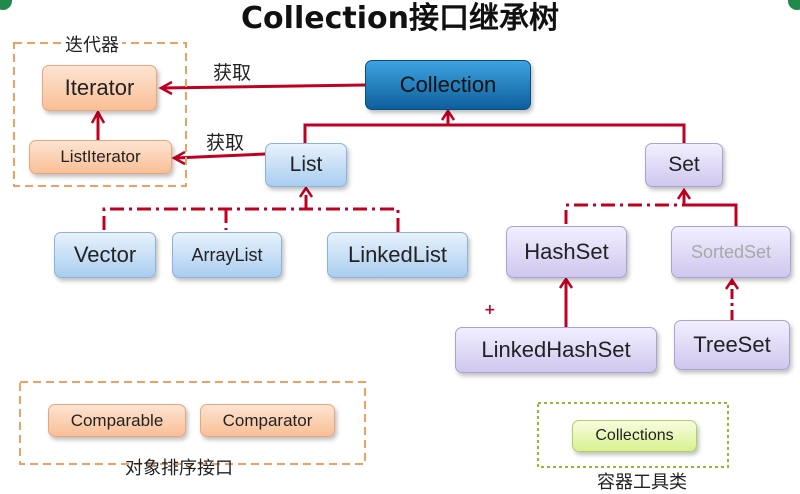 The height and width of the screenshot is (494, 800). What do you see at coordinates (732, 345) in the screenshot?
I see `node-tree-set: TreeSet` at bounding box center [732, 345].